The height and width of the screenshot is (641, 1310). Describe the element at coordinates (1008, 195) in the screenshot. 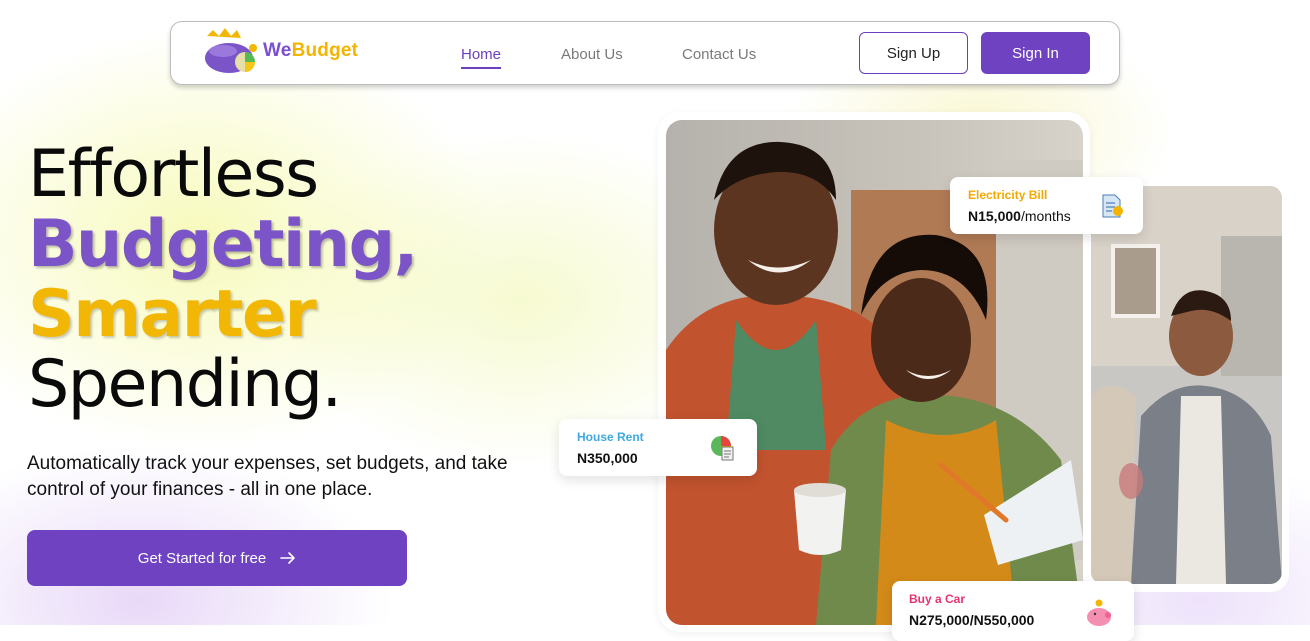

I see `electricity-bill-title: Electricity Bill` at that location.